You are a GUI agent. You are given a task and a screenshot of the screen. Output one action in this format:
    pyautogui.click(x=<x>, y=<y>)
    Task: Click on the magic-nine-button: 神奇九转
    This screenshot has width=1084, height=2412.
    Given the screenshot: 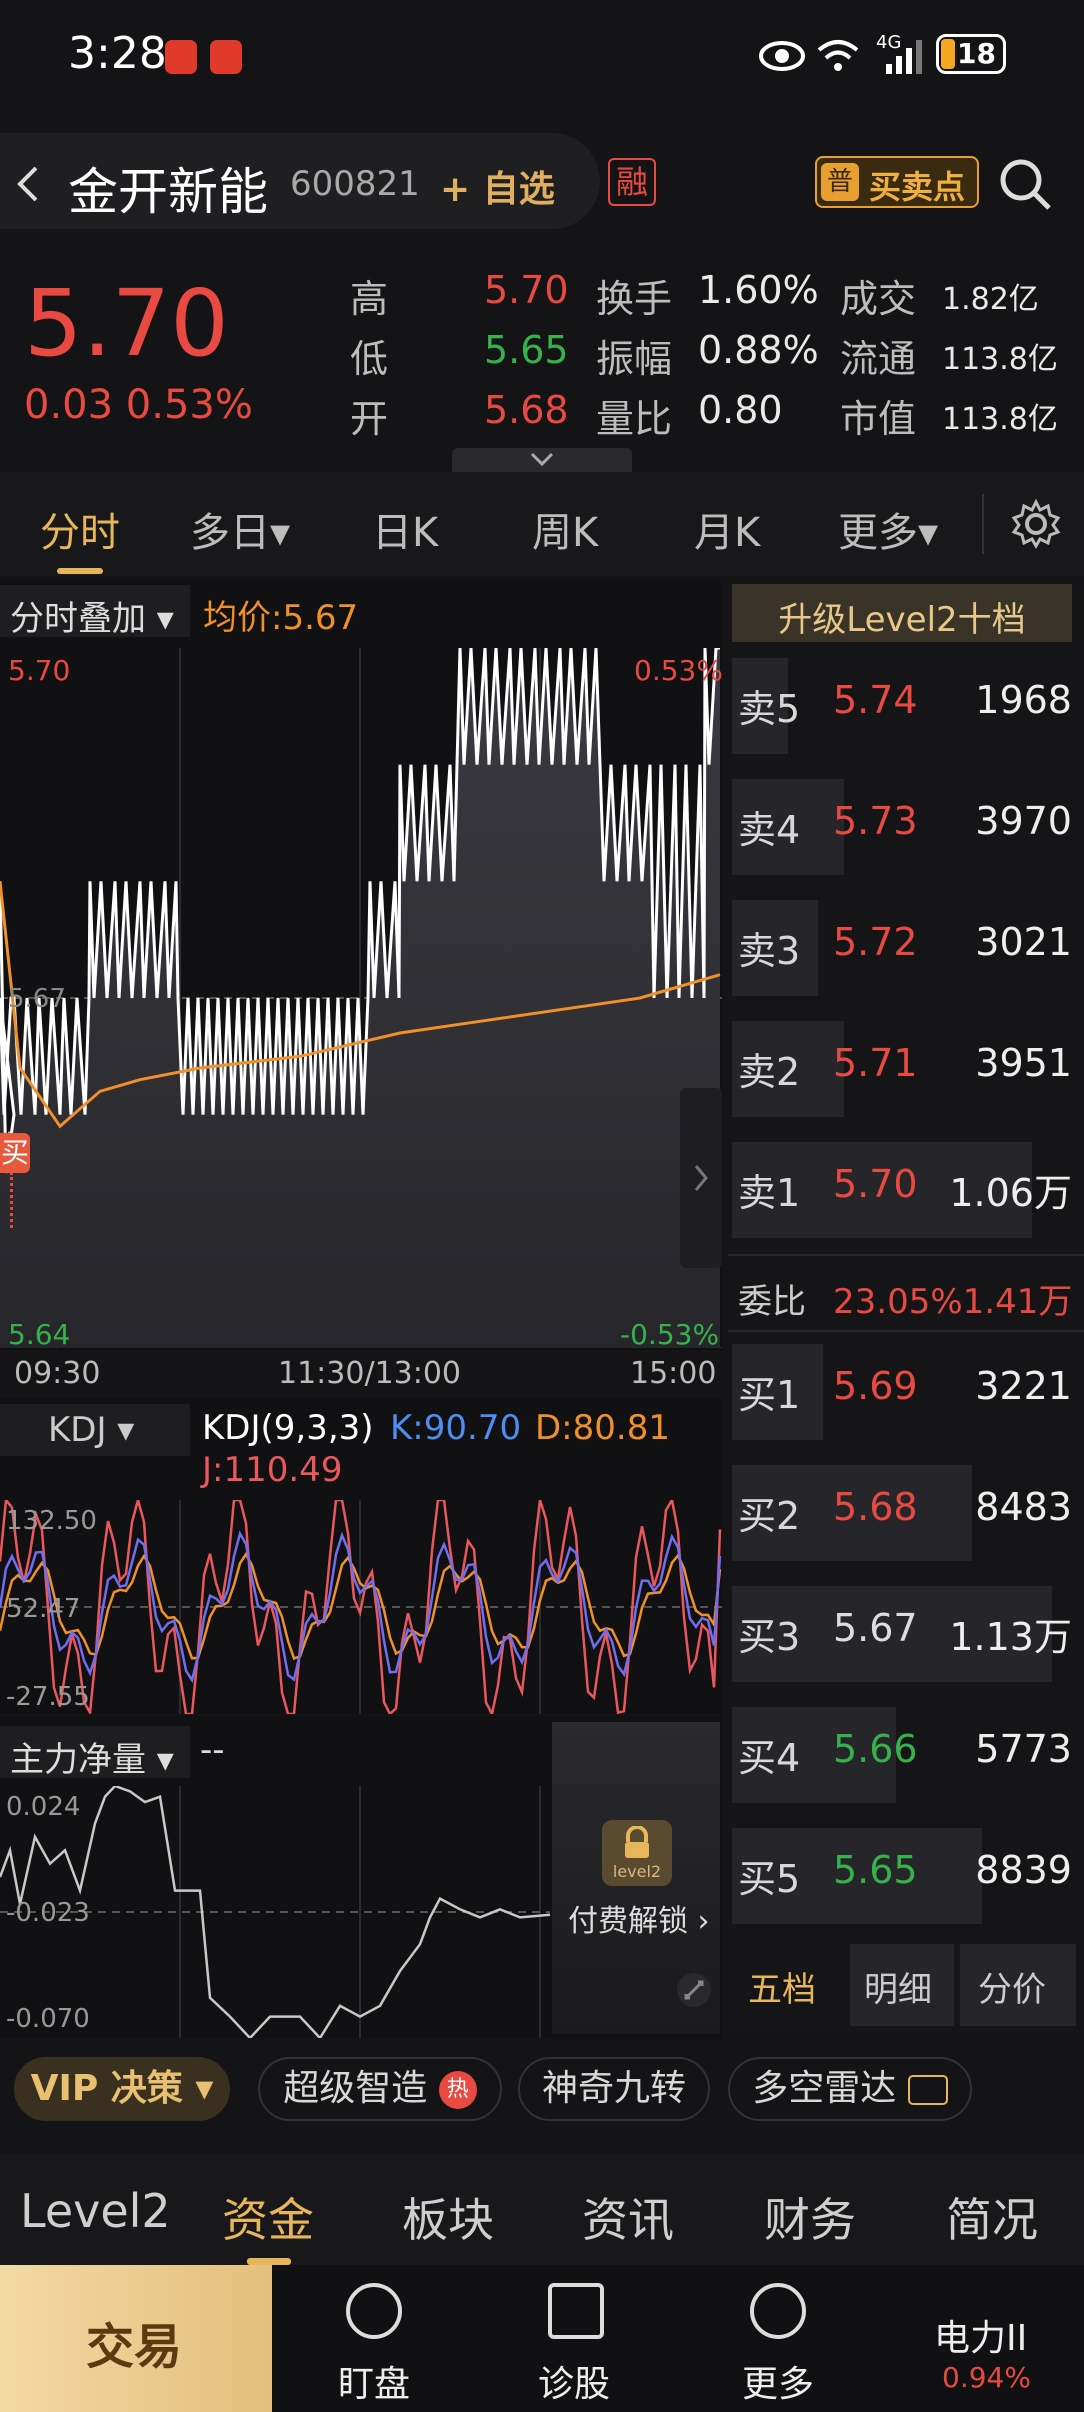 What is the action you would take?
    pyautogui.click(x=614, y=2089)
    